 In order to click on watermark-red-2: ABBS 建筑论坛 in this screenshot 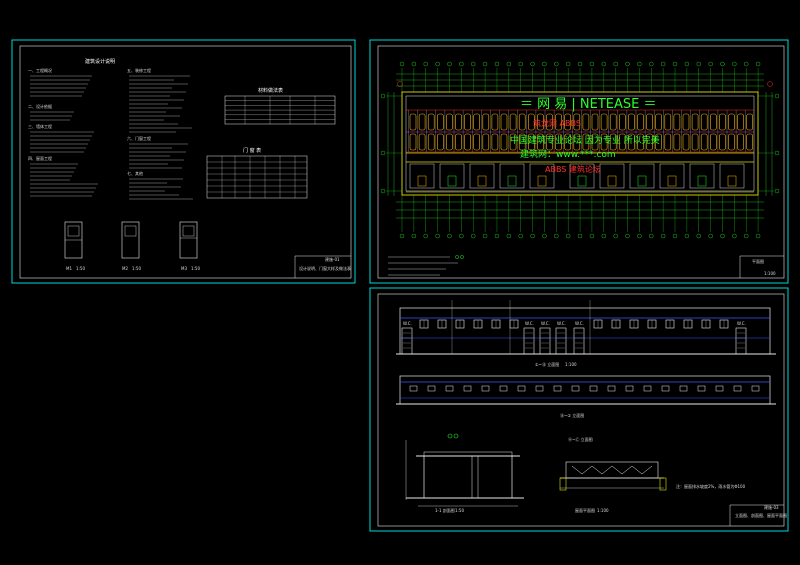, I will do `click(573, 169)`.